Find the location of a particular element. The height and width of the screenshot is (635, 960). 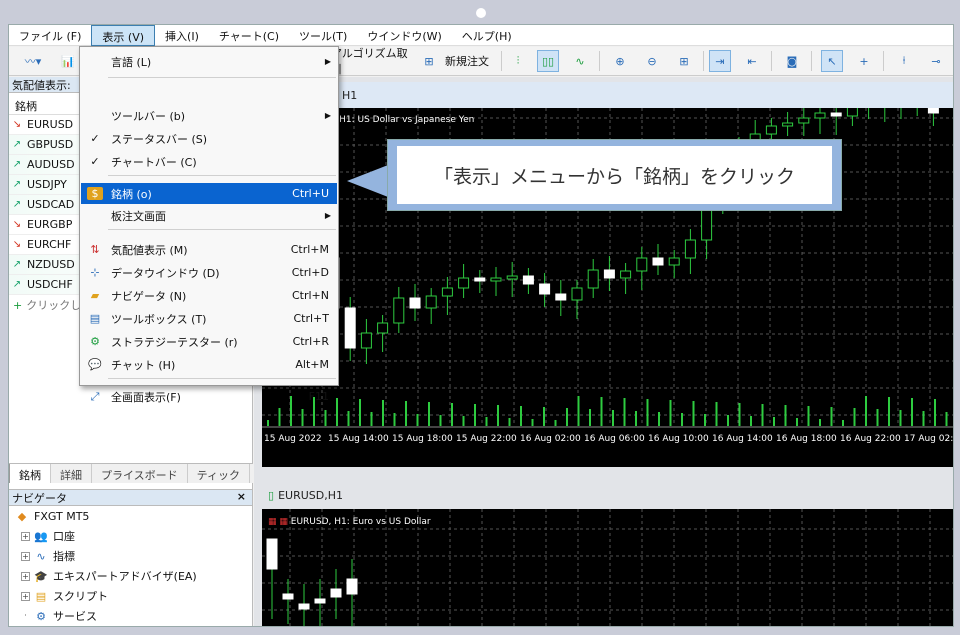

view-menu-label: ステータスバー (S) is located at coordinates (159, 139).